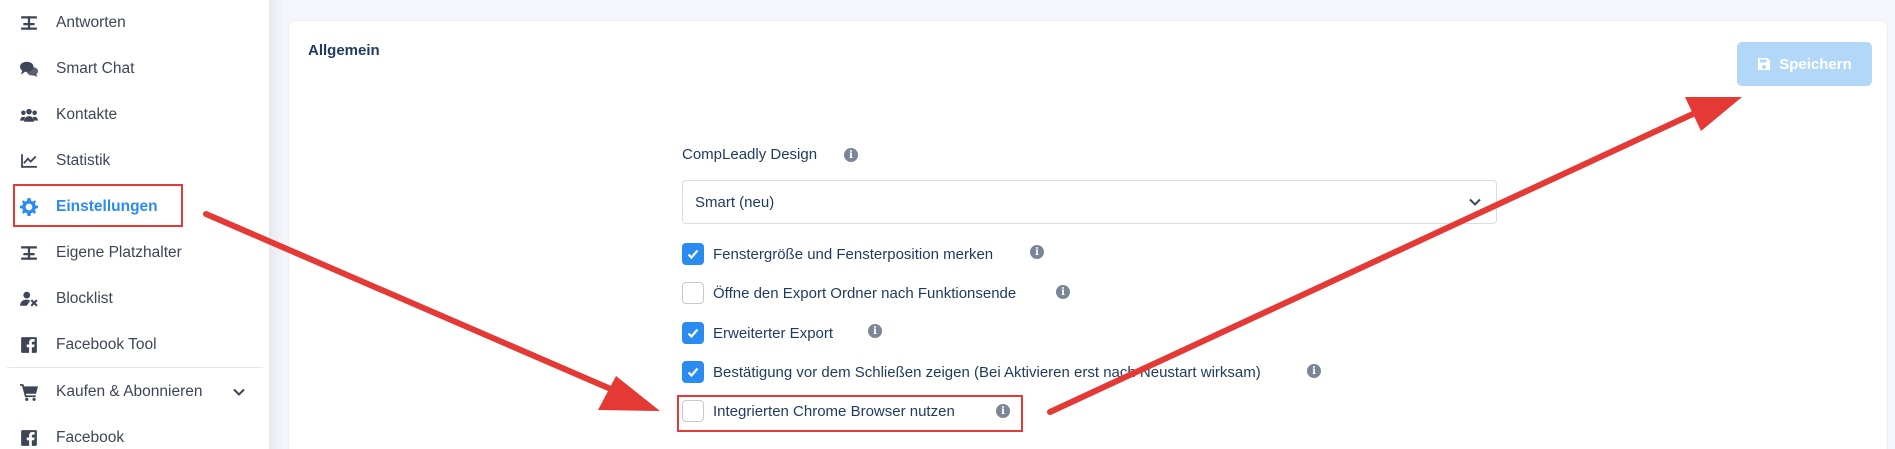 The height and width of the screenshot is (449, 1895). I want to click on checkbox-row-window-size: Fenstergröße und Fensterposition merken, so click(837, 254).